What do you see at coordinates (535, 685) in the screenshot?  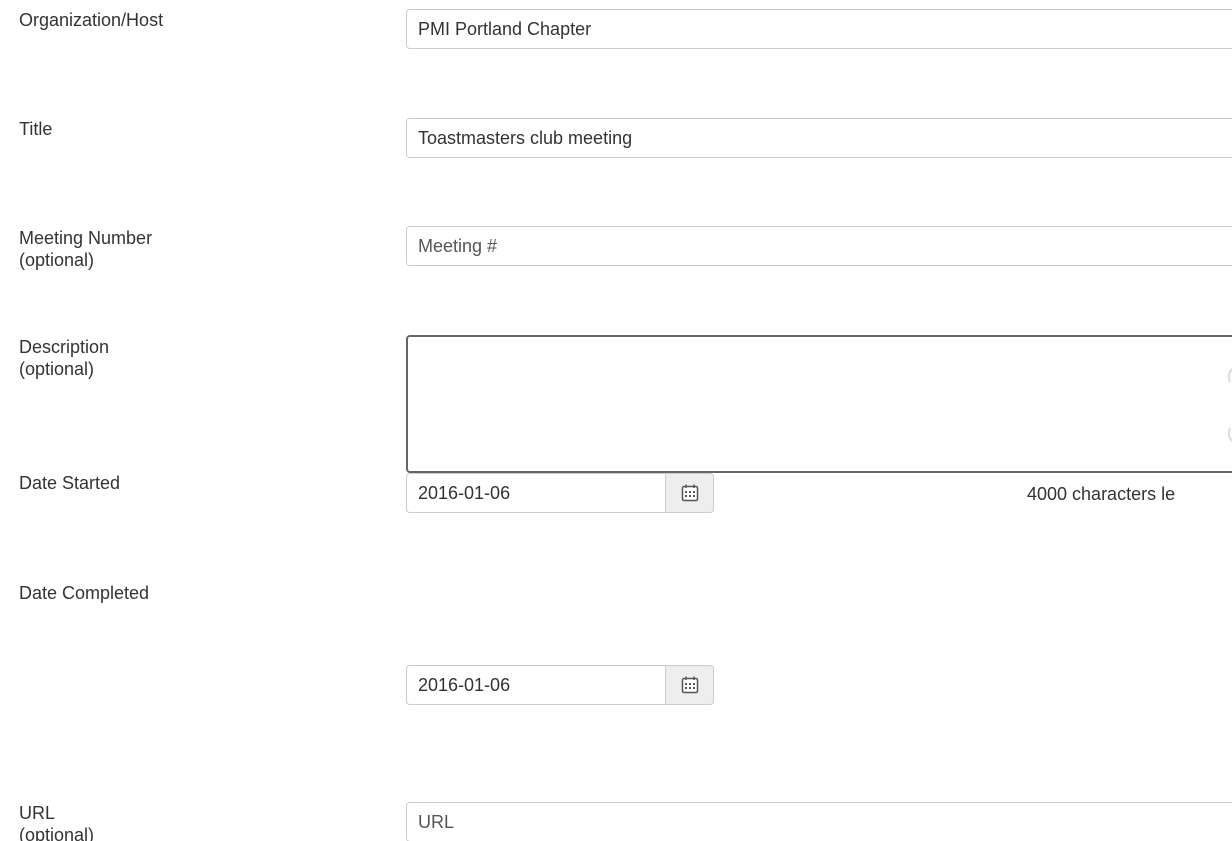 I see `date-completed-input` at bounding box center [535, 685].